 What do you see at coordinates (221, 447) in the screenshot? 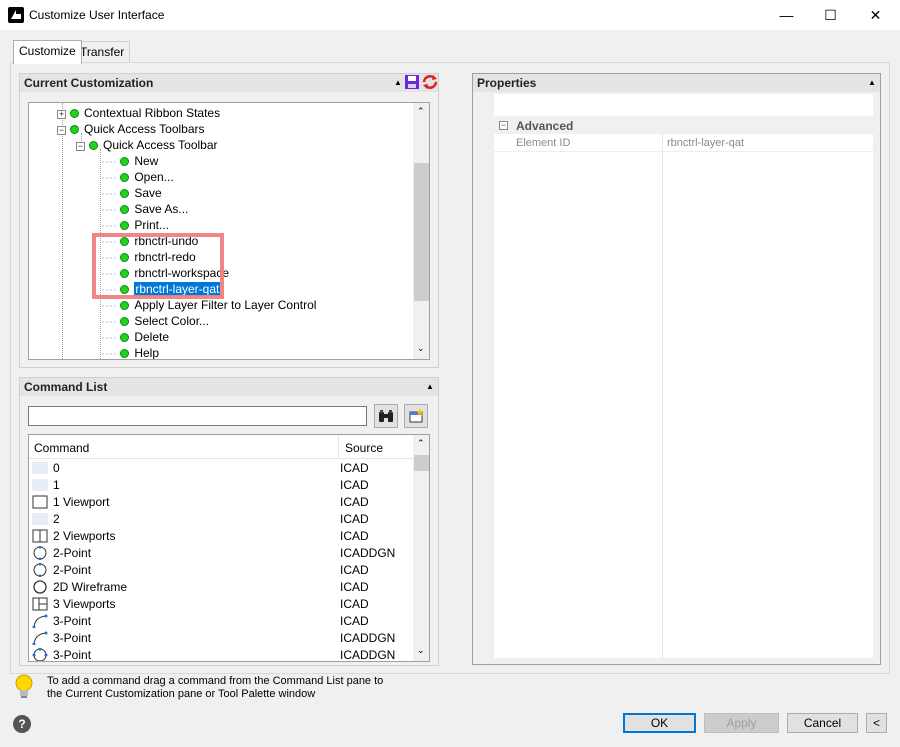
I see `table-header: Command Source` at bounding box center [221, 447].